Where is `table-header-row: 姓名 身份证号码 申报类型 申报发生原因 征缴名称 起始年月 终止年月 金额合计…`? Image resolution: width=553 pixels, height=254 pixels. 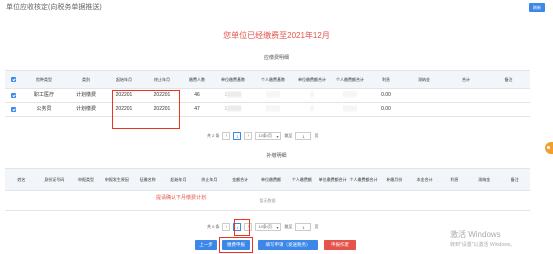
table-header-row: 姓名 身份证号码 申报类型 申报发生原因 征缴名称 起始年月 终止年月 金额合计… is located at coordinates (267, 179).